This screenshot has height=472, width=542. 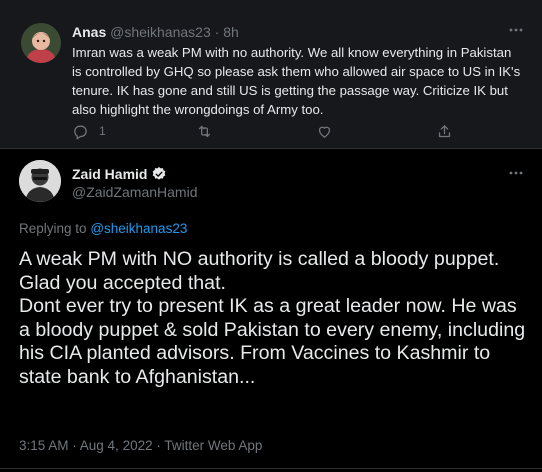 I want to click on parent-tweet-header: Anas @sheikhanas23 · 8h, so click(x=155, y=32).